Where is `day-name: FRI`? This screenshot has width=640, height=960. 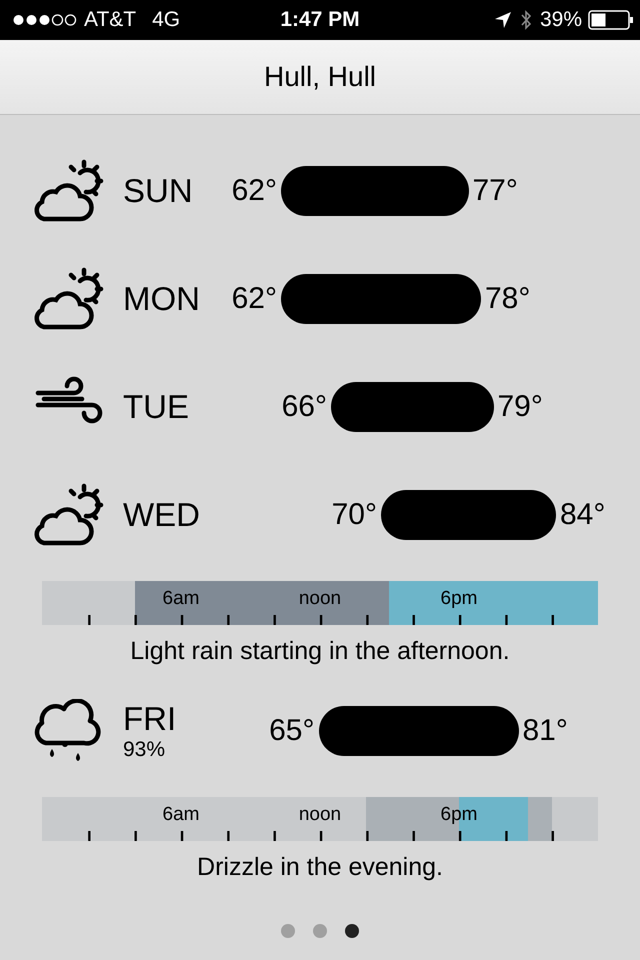 day-name: FRI is located at coordinates (150, 719).